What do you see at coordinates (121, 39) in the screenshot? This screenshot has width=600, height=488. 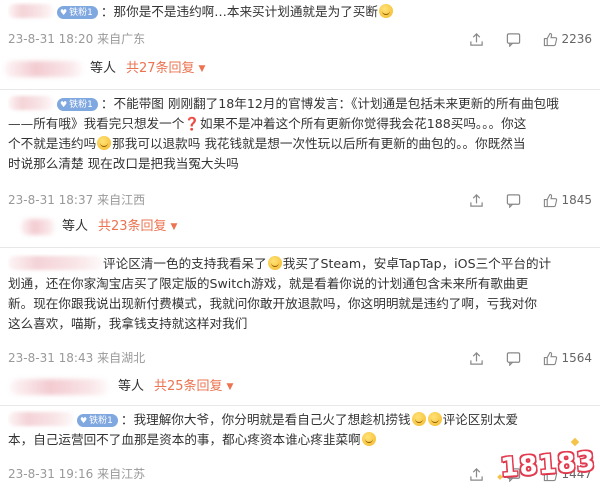 I see `comment-location: 来自广东` at bounding box center [121, 39].